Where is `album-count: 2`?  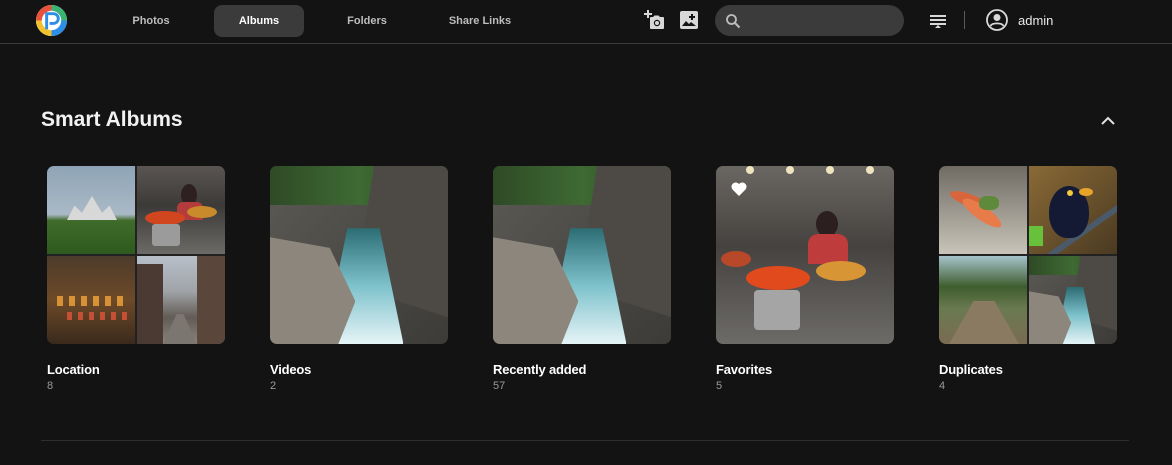
album-count: 2 is located at coordinates (273, 386).